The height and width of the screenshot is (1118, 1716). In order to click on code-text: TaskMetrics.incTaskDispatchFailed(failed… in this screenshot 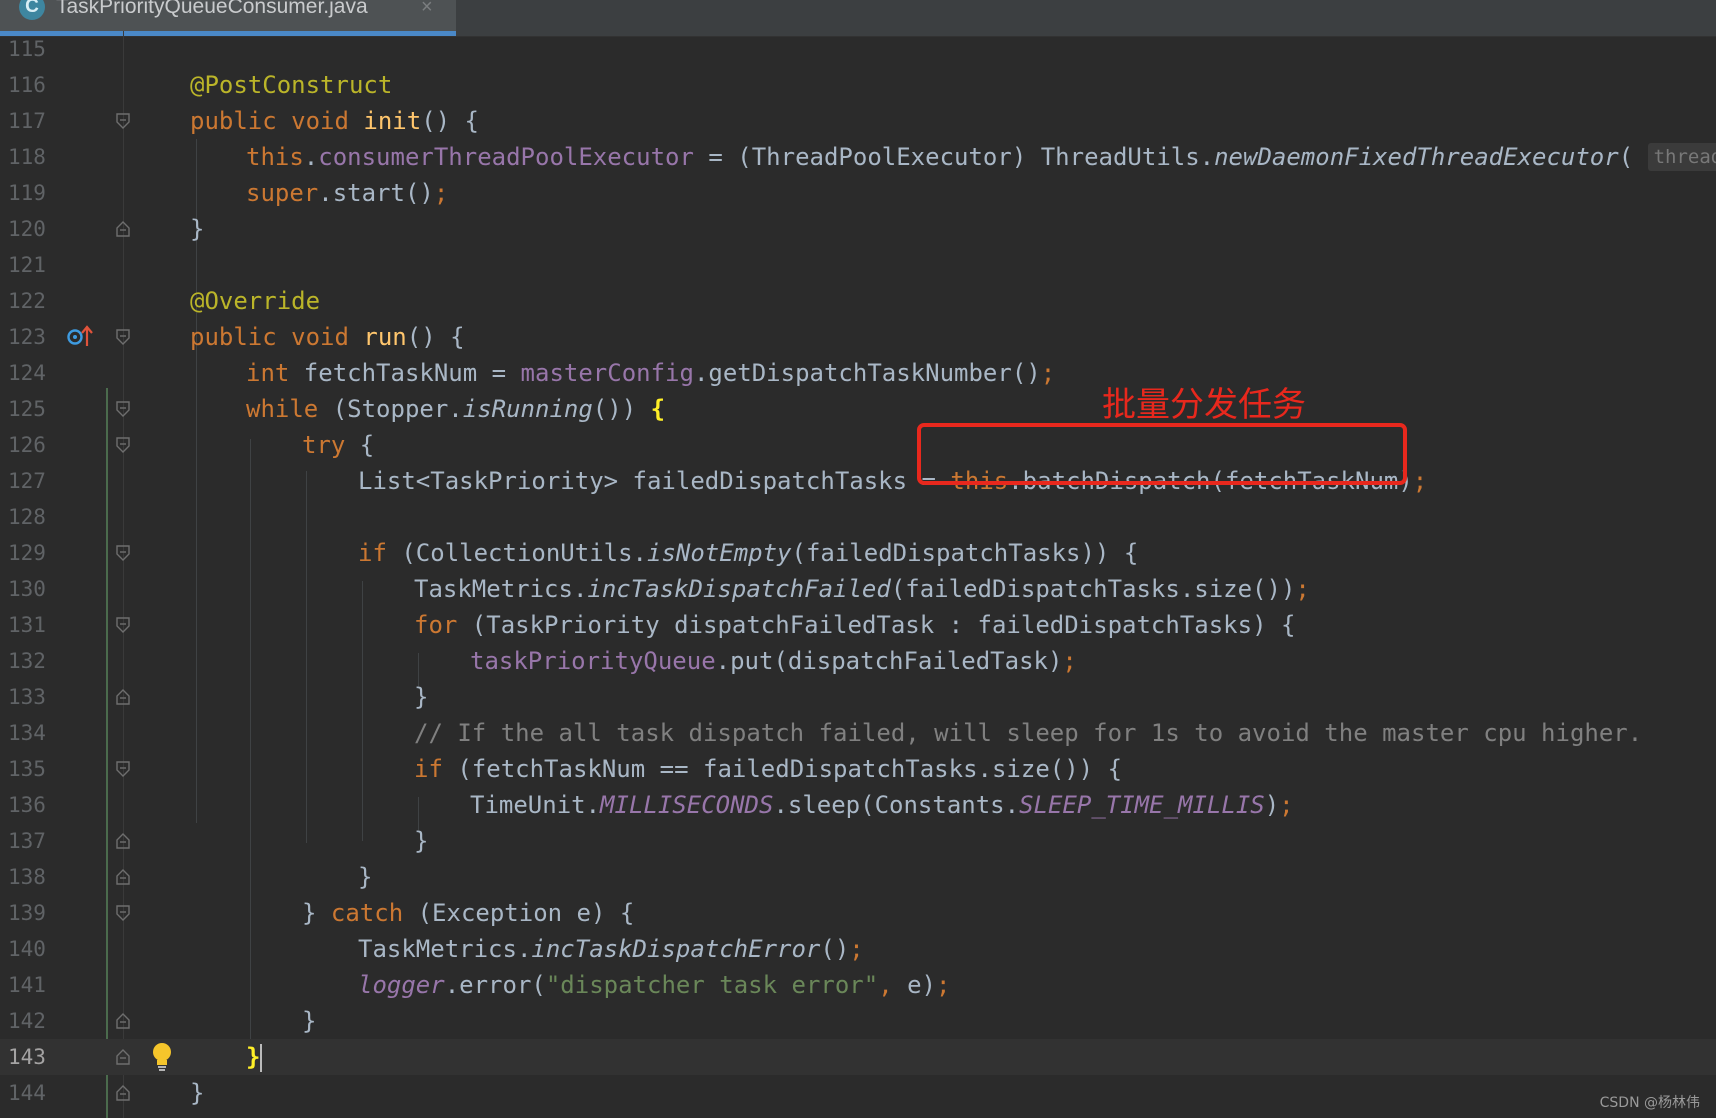, I will do `click(862, 589)`.